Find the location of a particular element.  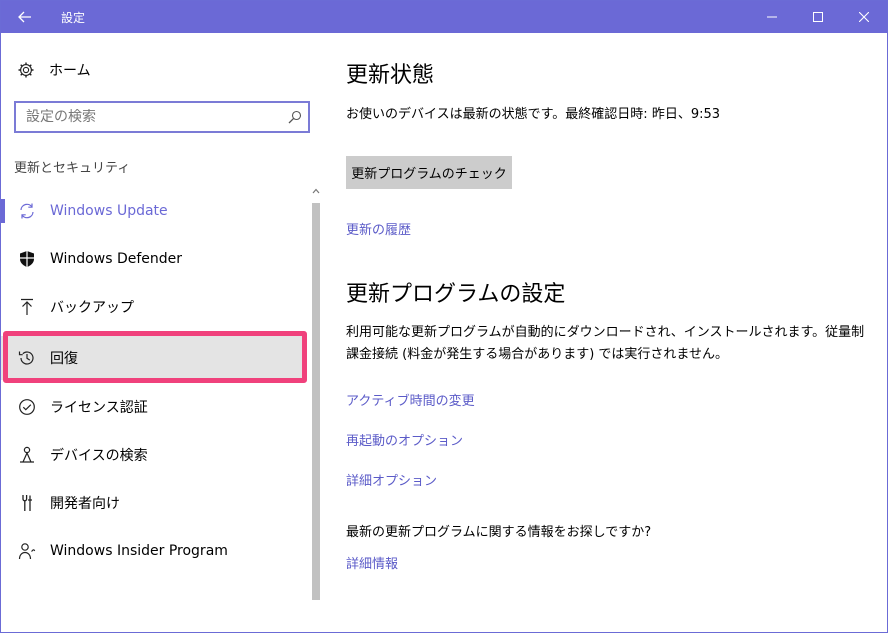

gear-icon is located at coordinates (26, 70).